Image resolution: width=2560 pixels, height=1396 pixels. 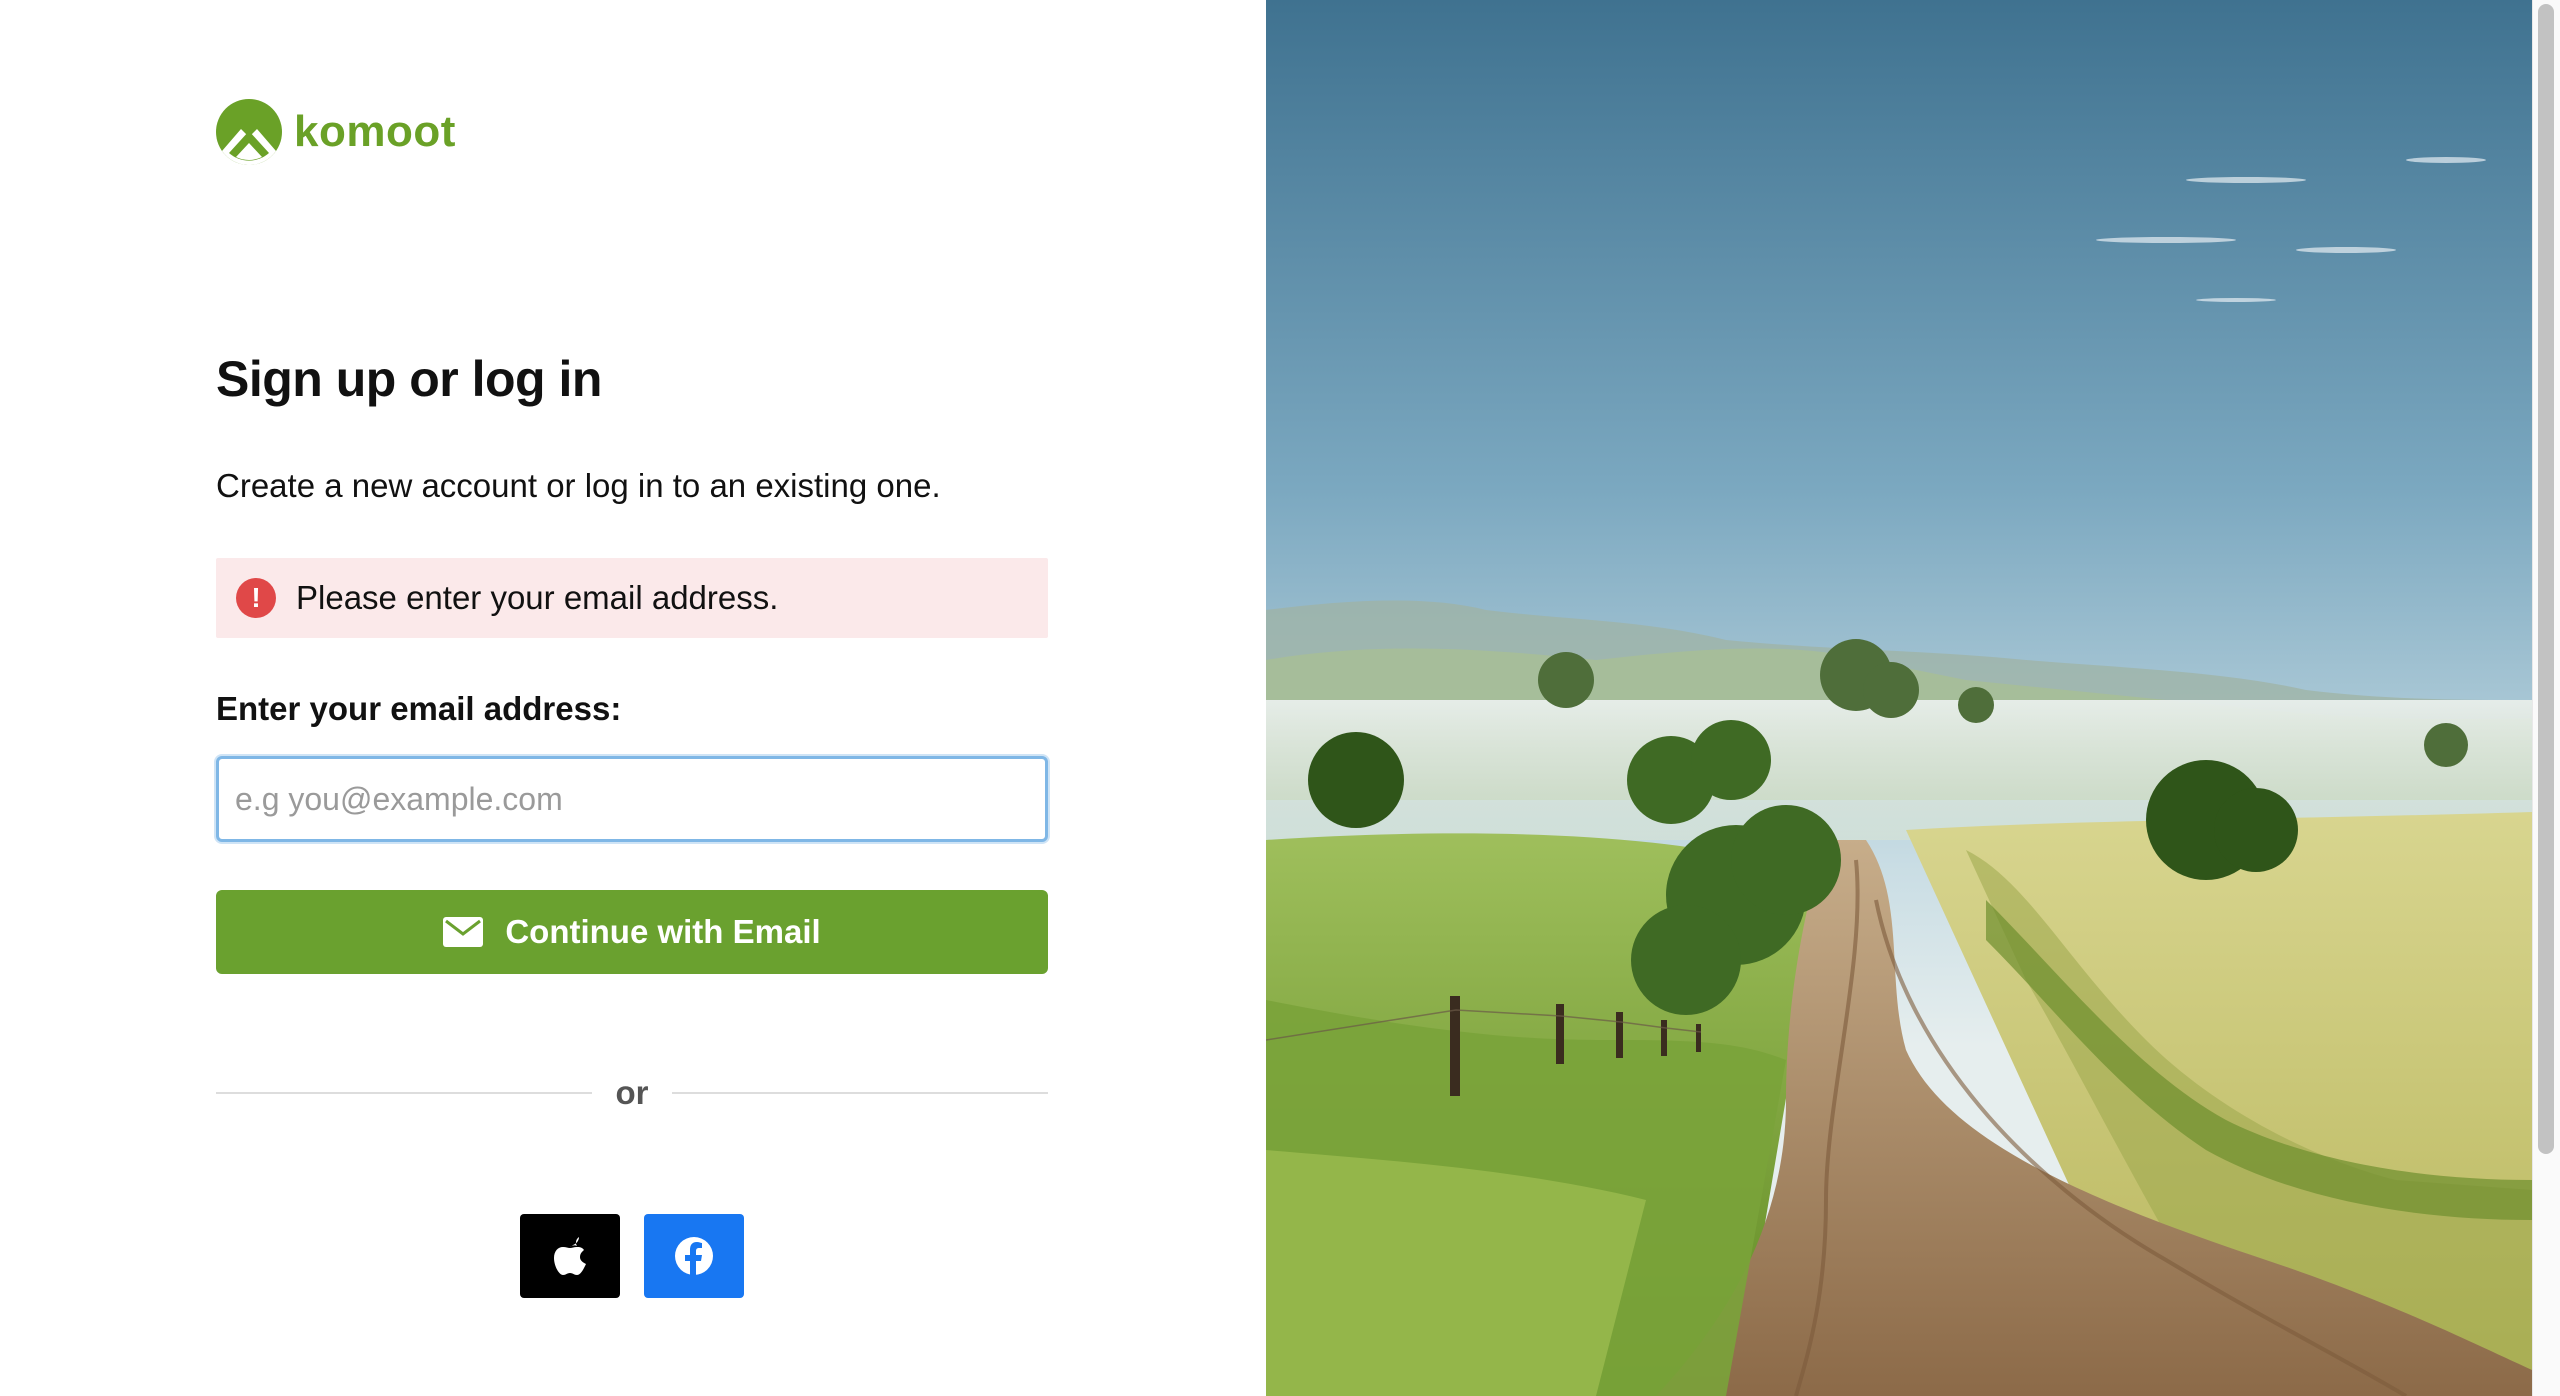 I want to click on scrollbar-thumb, so click(x=2546, y=579).